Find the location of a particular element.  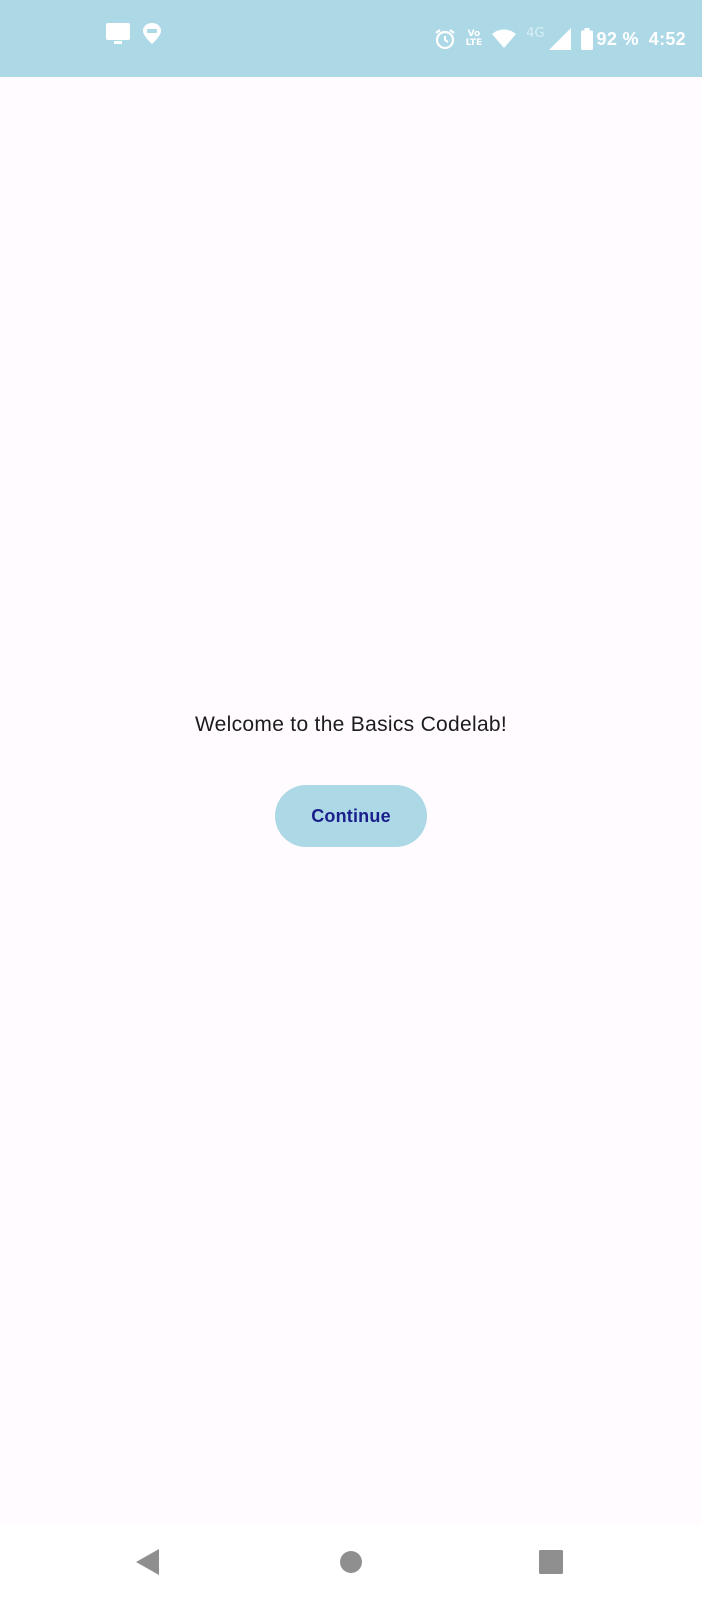

alarm-icon is located at coordinates (445, 39).